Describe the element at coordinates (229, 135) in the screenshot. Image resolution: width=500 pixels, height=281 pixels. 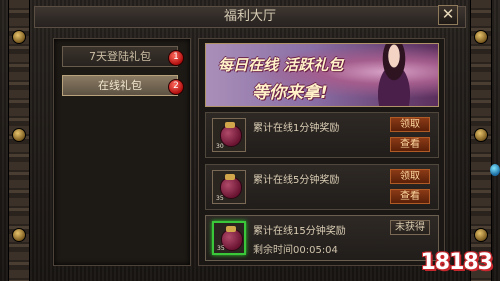
I see `reward-item-slot: 30` at that location.